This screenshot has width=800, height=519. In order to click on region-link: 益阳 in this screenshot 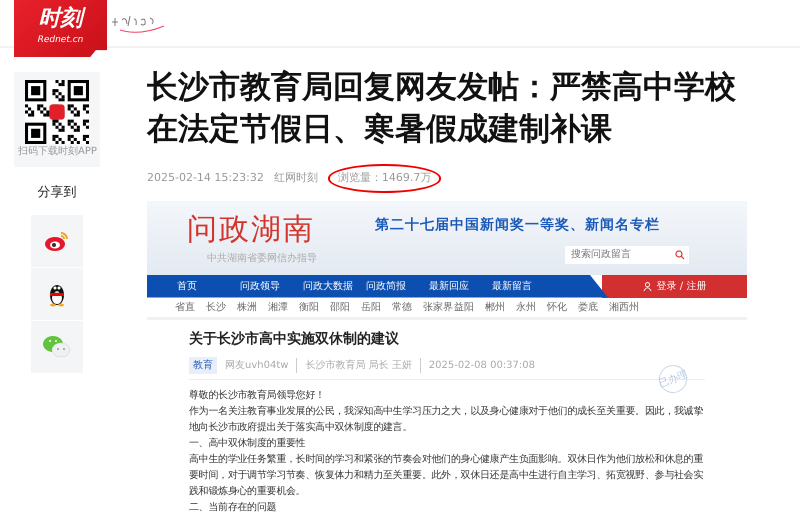, I will do `click(469, 307)`.